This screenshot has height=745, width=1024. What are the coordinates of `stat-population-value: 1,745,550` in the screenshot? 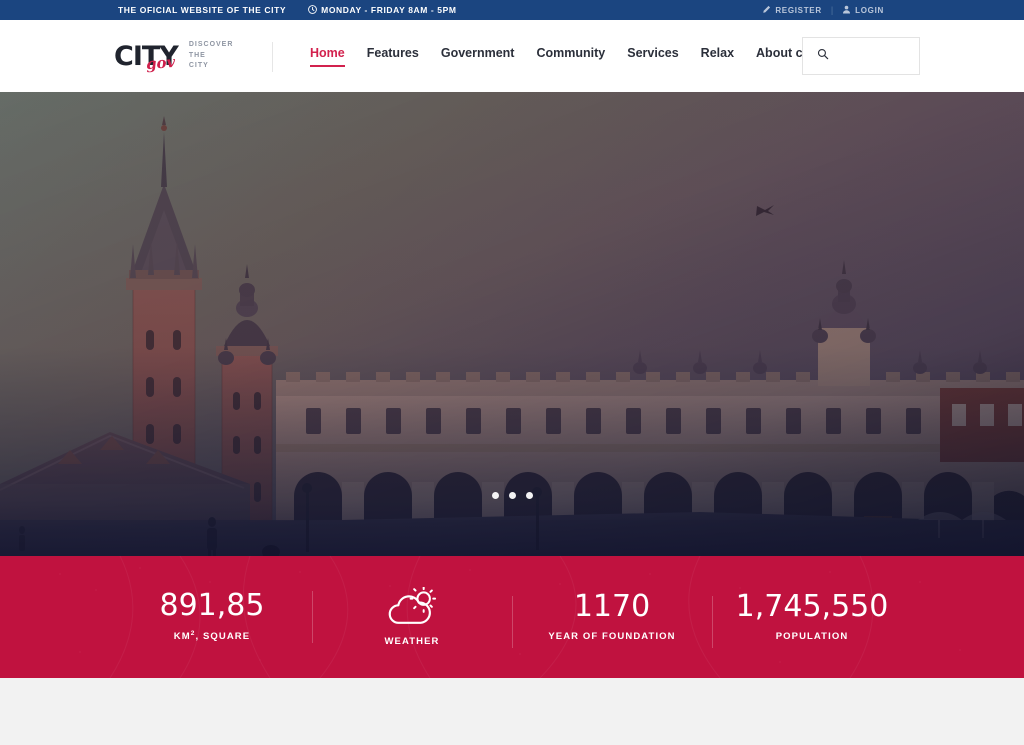 It's located at (812, 606).